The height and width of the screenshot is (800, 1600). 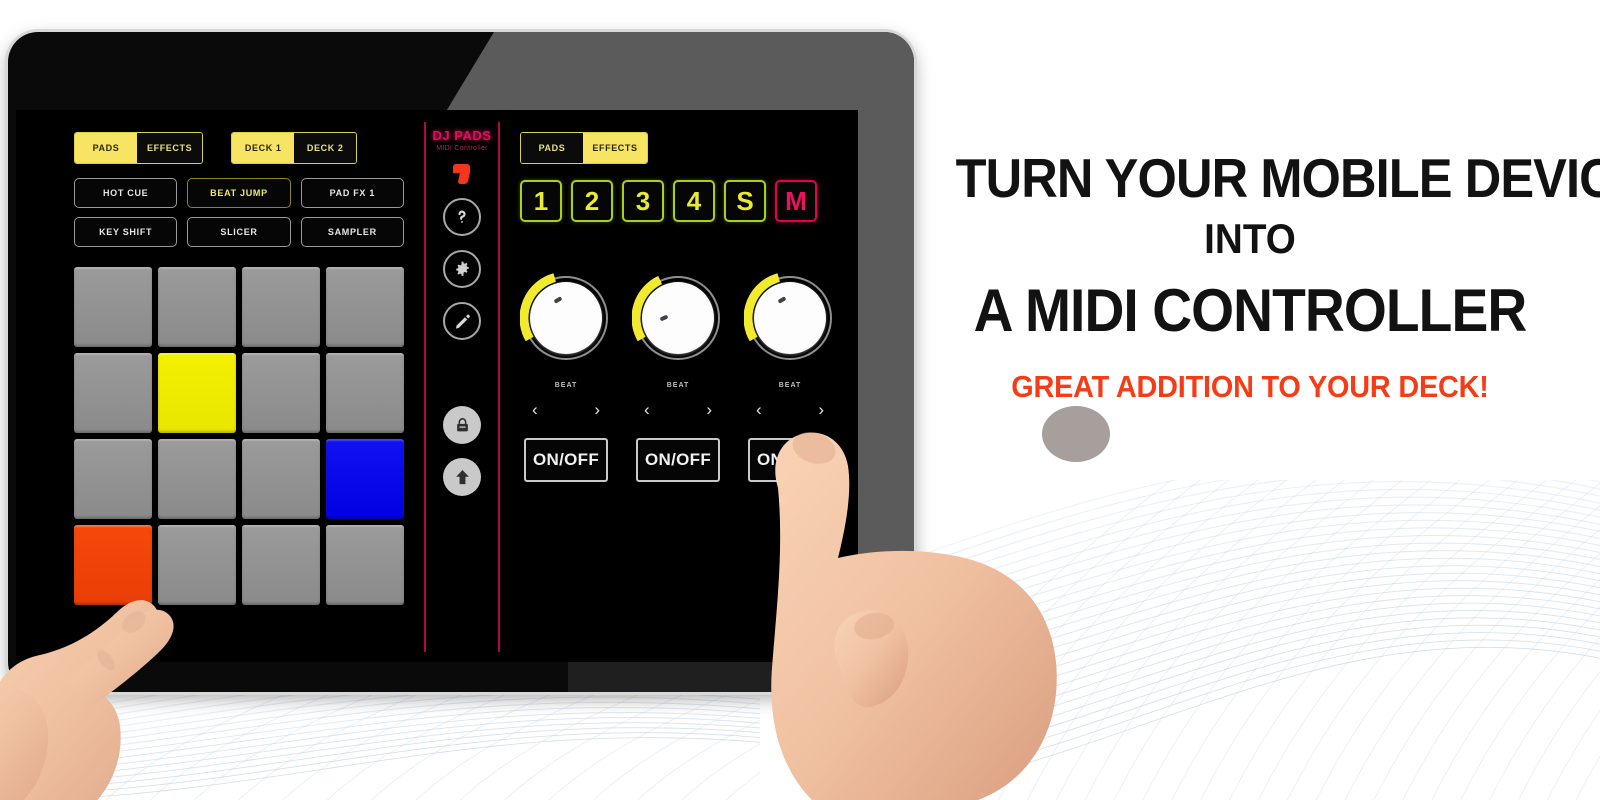 I want to click on tab-effects-right: EFFECTS, so click(x=615, y=148).